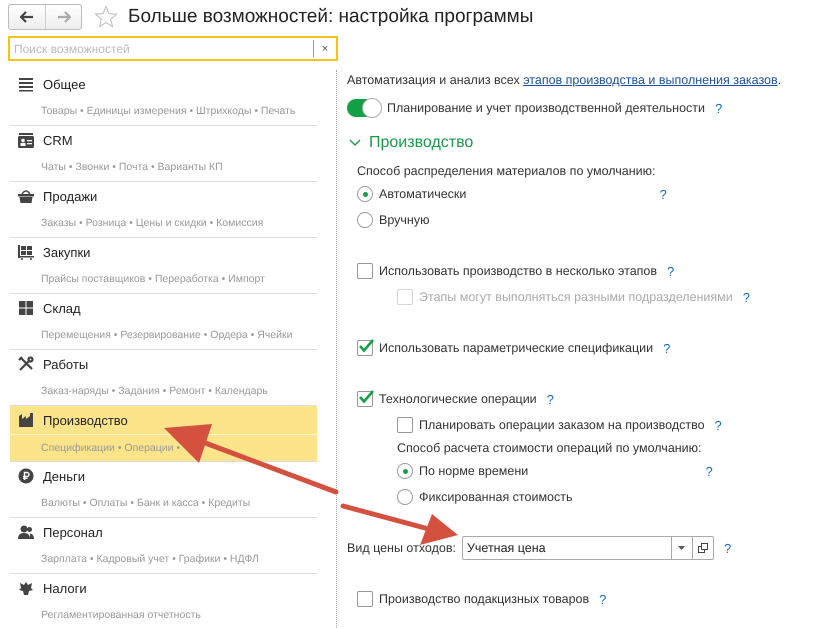  I want to click on toggle-switch, so click(364, 108).